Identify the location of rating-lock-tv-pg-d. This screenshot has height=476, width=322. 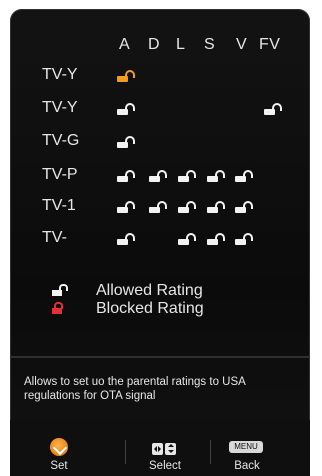
(158, 176).